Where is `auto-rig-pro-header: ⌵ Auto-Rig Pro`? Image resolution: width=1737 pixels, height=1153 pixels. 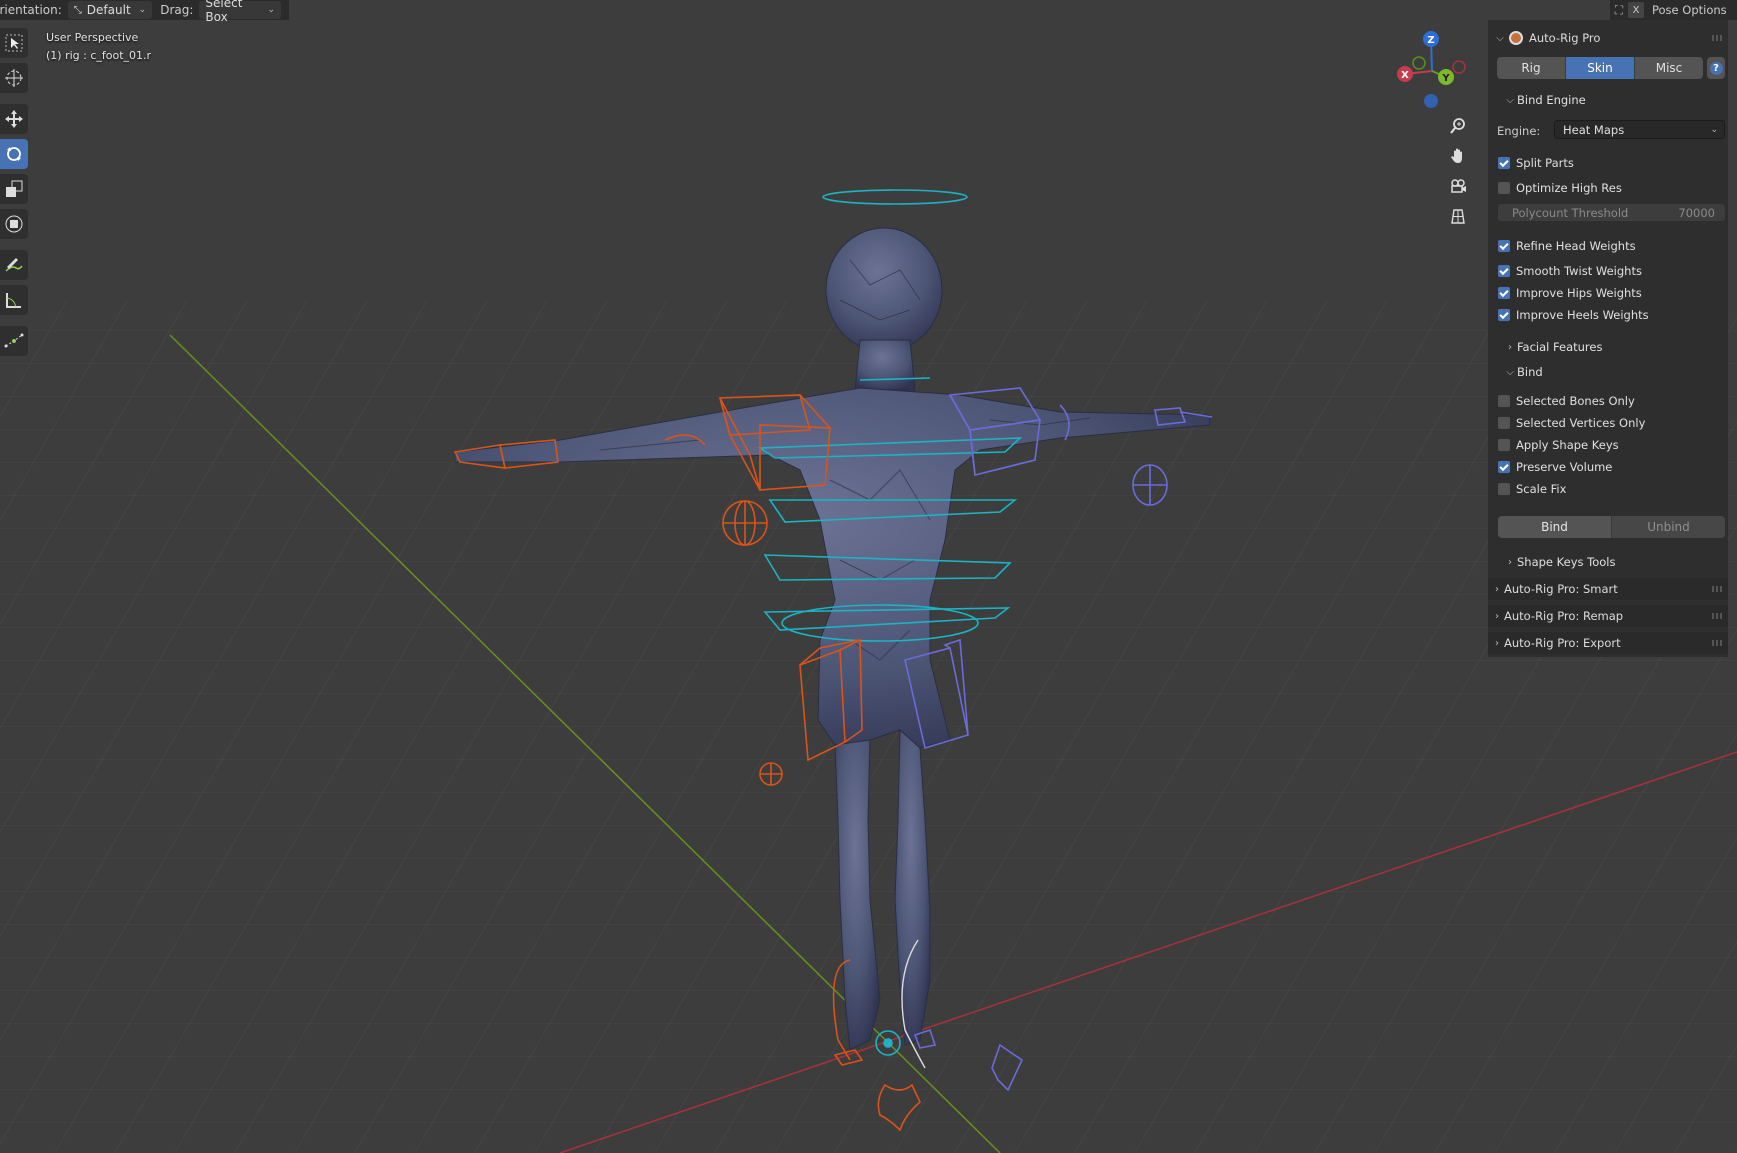
auto-rig-pro-header: ⌵ Auto-Rig Pro is located at coordinates (1608, 38).